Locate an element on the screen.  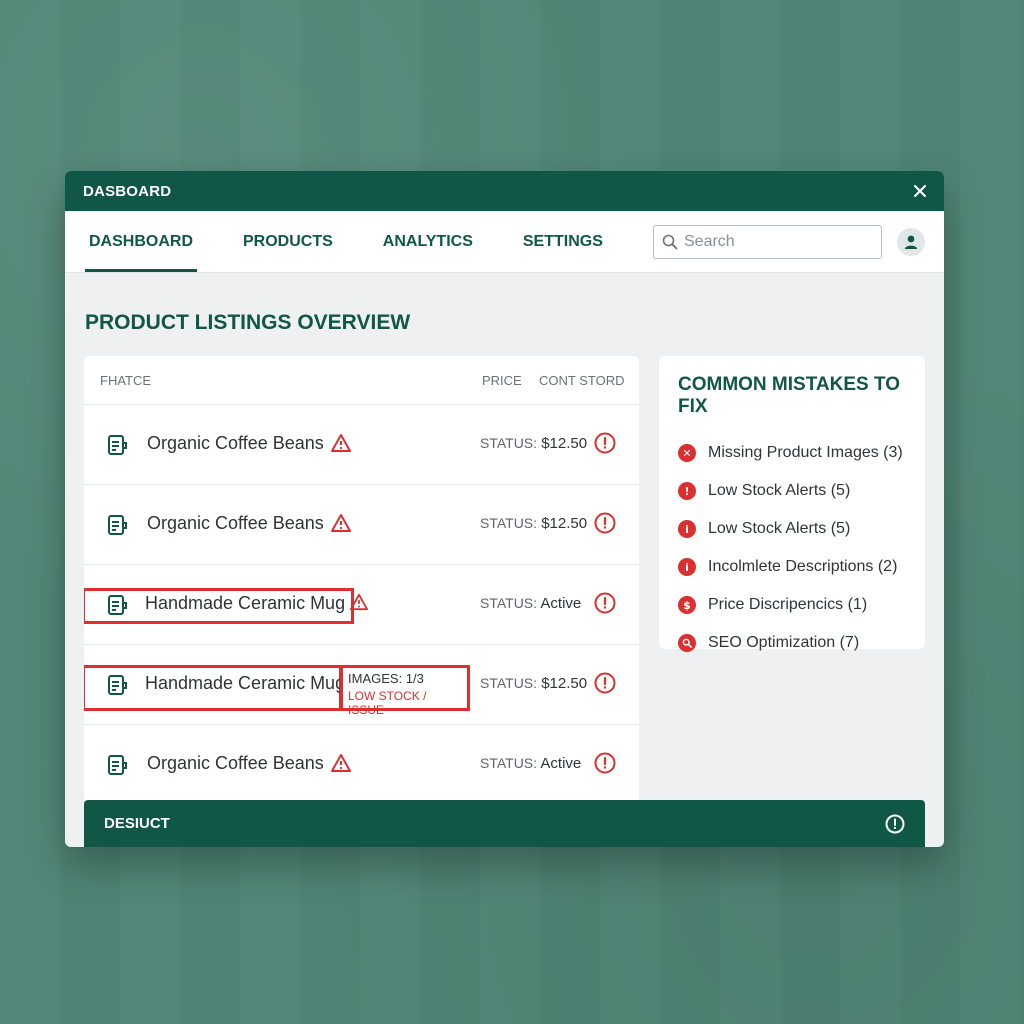
nav-bar: DASHBOARD PRODUCTS ANALYTICS SETTINGS is located at coordinates (504, 242).